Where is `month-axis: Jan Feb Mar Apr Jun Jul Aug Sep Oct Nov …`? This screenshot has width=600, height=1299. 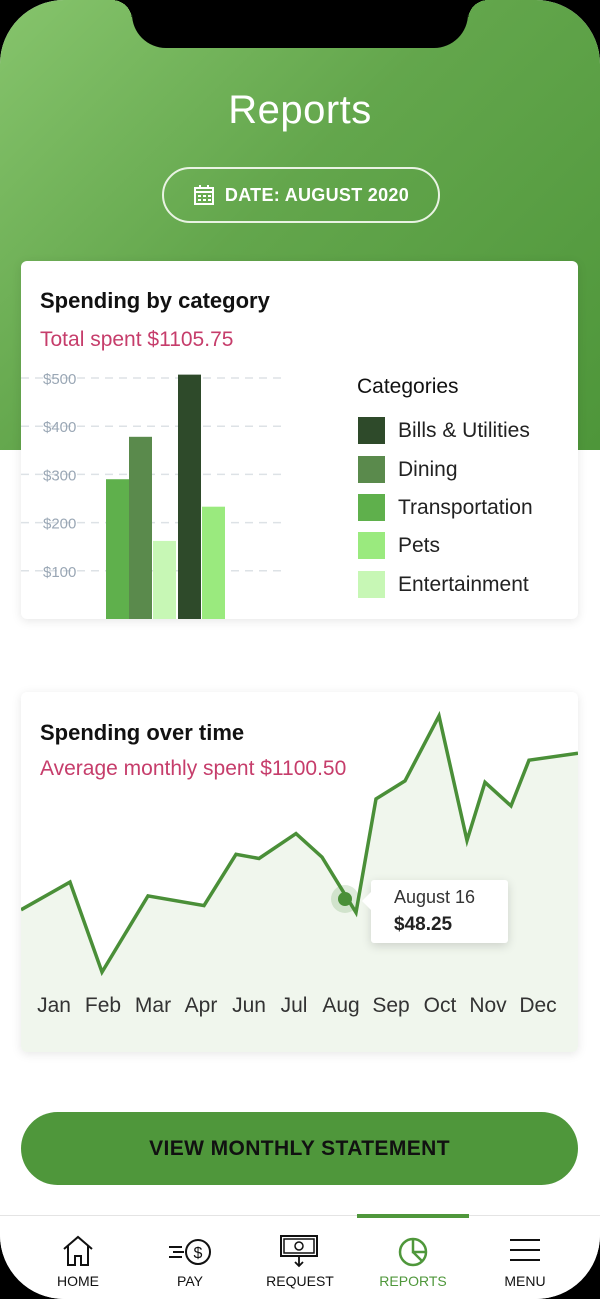 month-axis: Jan Feb Mar Apr Jun Jul Aug Sep Oct Nov … is located at coordinates (299, 1009).